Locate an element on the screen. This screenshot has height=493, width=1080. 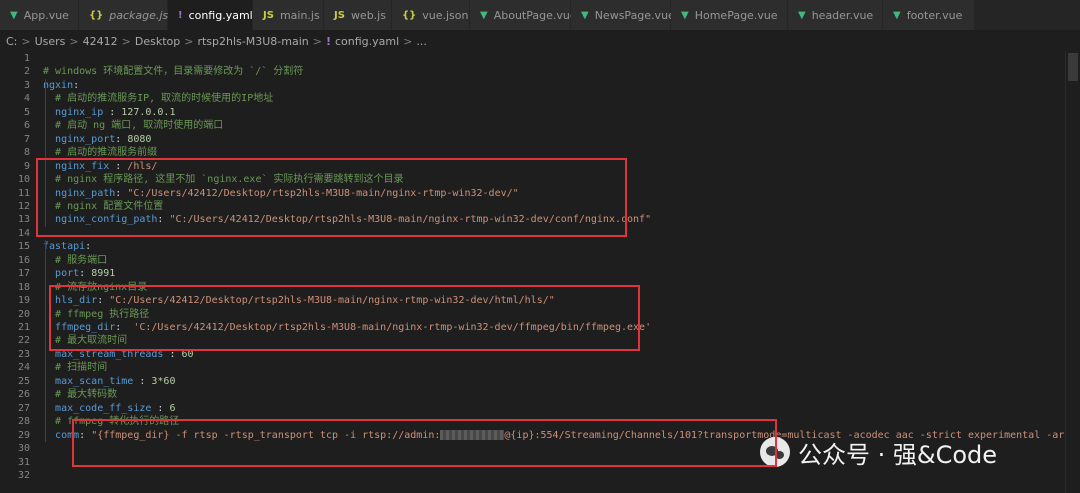
code-line: 20 # ffmpeg 执行路径 is located at coordinates (540, 314).